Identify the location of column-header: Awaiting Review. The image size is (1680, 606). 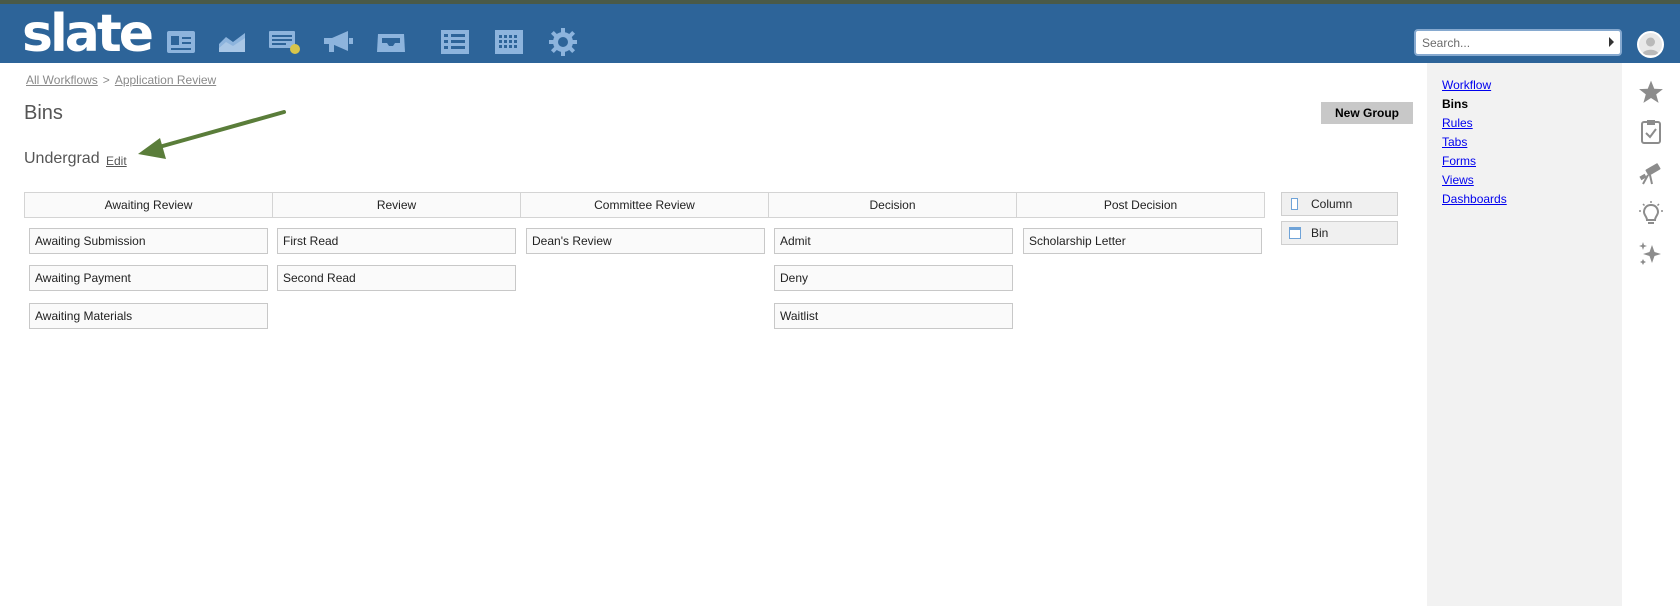
(148, 205).